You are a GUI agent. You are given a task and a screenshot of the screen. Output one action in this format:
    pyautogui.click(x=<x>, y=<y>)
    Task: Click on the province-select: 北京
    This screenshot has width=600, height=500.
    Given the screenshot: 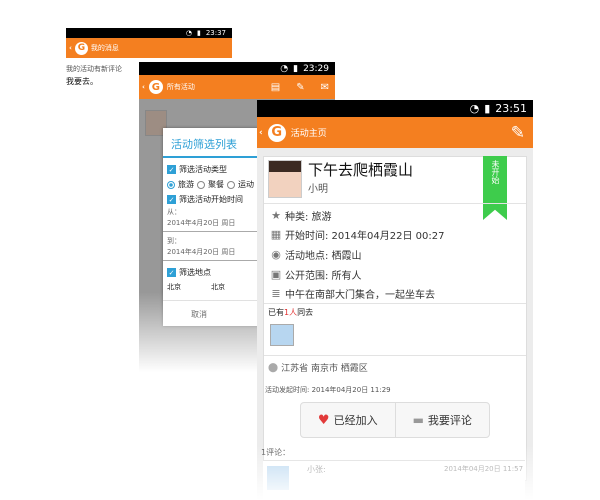 What is the action you would take?
    pyautogui.click(x=174, y=287)
    